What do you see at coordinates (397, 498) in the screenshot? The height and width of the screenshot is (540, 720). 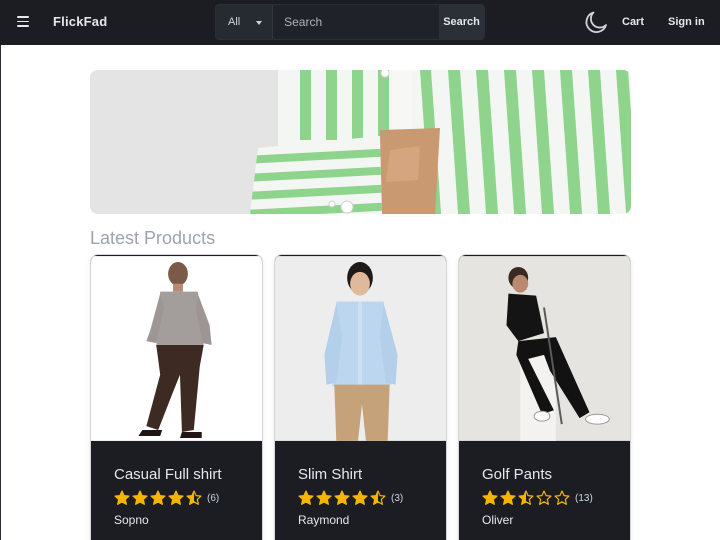 I see `review-count: (3)` at bounding box center [397, 498].